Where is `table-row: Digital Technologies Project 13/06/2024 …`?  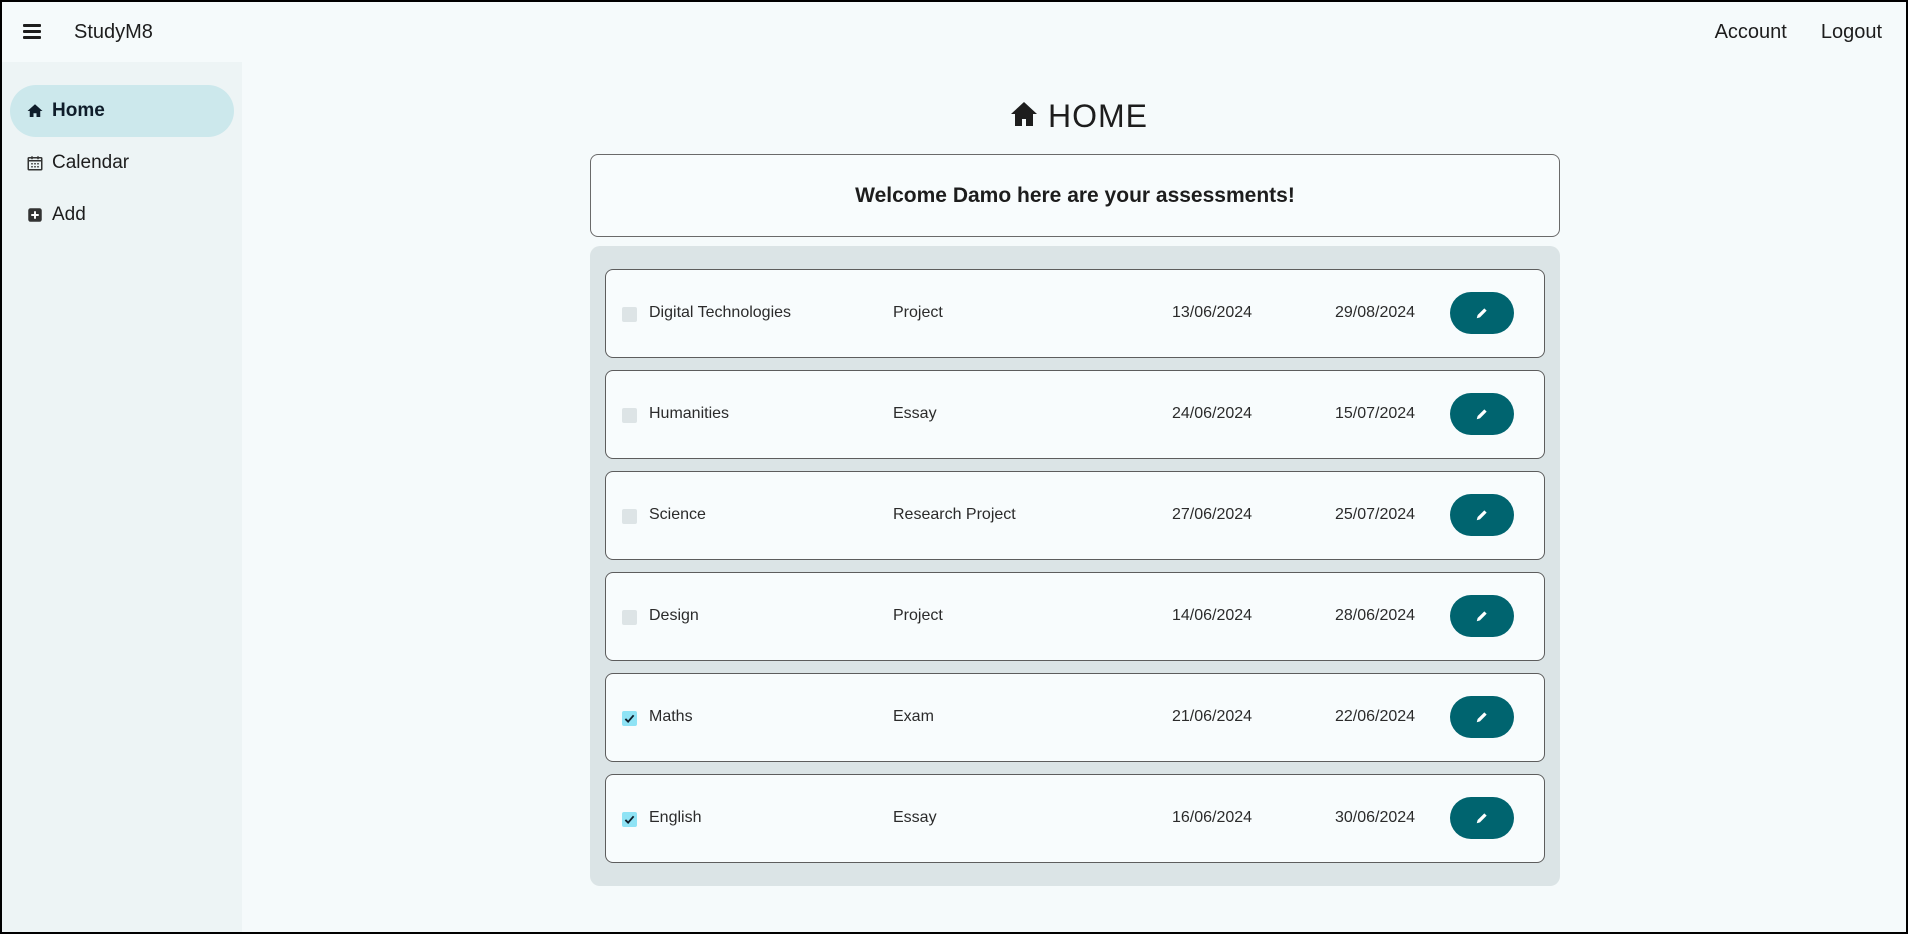 table-row: Digital Technologies Project 13/06/2024 … is located at coordinates (1075, 313).